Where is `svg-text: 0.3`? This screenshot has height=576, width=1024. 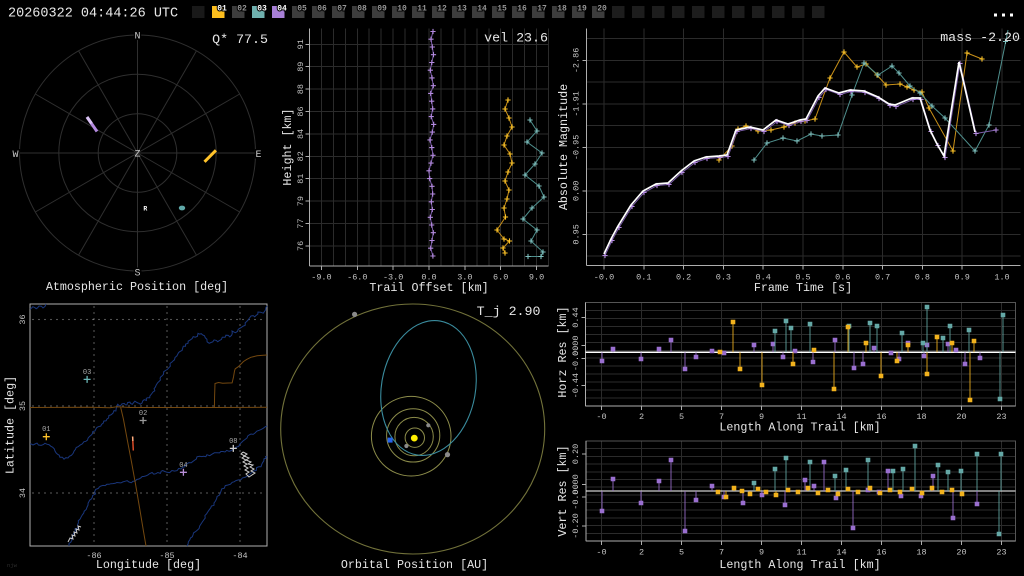 svg-text: 0.3 is located at coordinates (723, 278).